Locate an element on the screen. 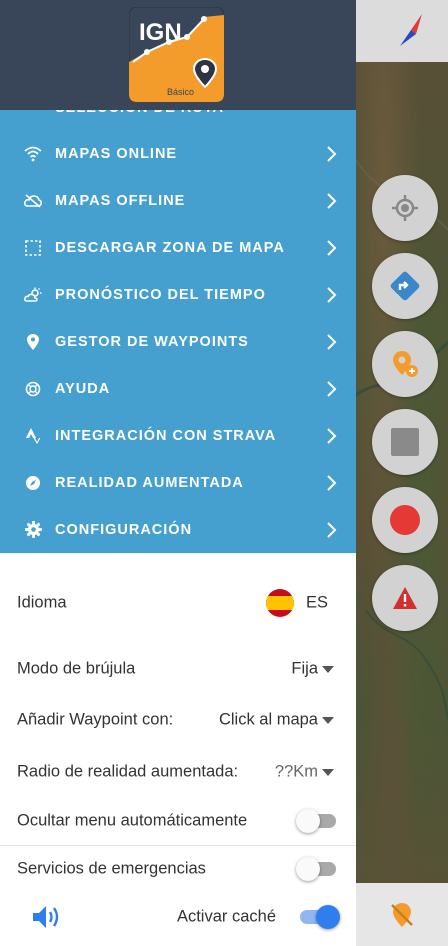 The height and width of the screenshot is (946, 448). directions-icon is located at coordinates (405, 286).